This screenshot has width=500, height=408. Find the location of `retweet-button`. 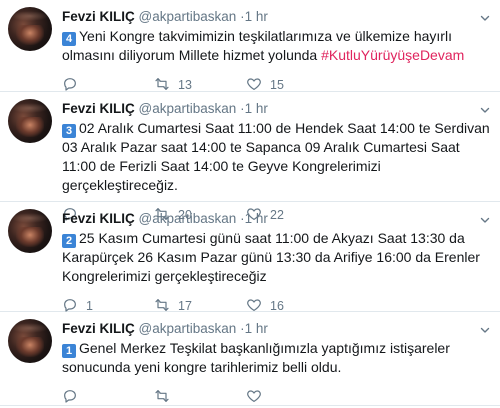

retweet-button is located at coordinates (200, 397).